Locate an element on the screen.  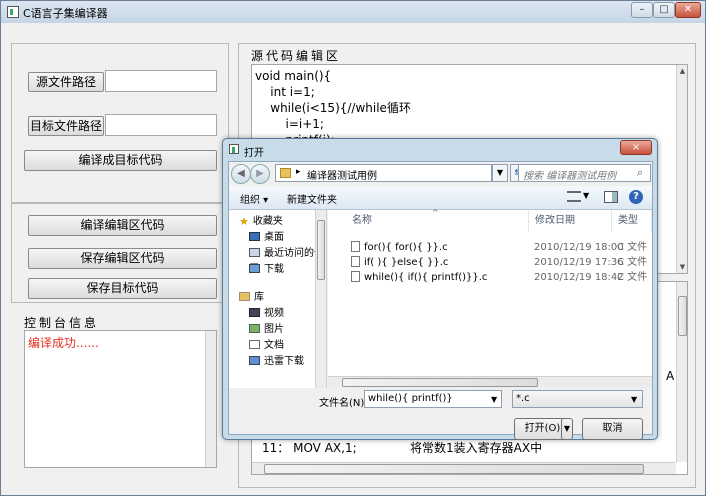
cancel-button: 取消 is located at coordinates (612, 429).